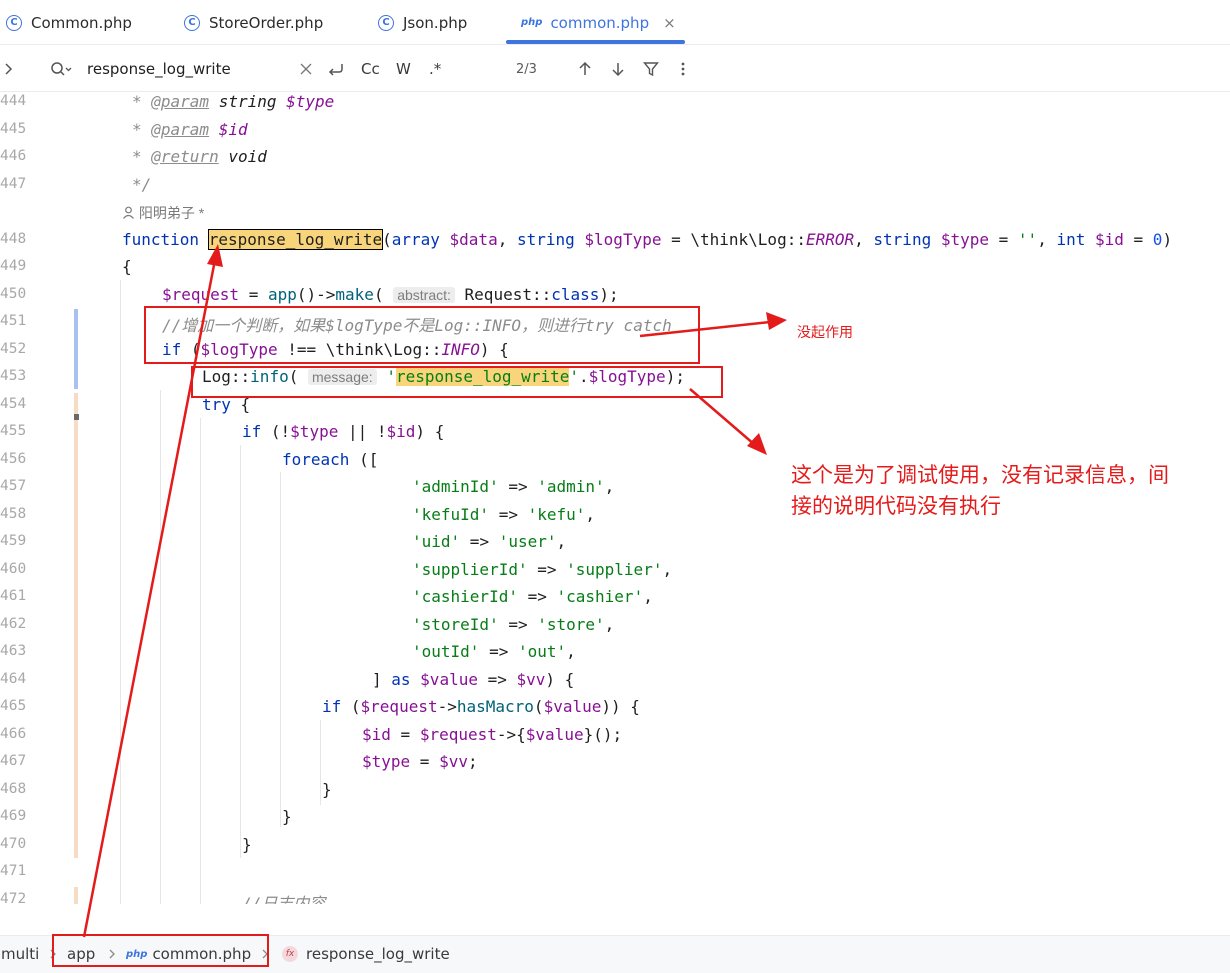  What do you see at coordinates (290, 954) in the screenshot?
I see `function-icon: fx` at bounding box center [290, 954].